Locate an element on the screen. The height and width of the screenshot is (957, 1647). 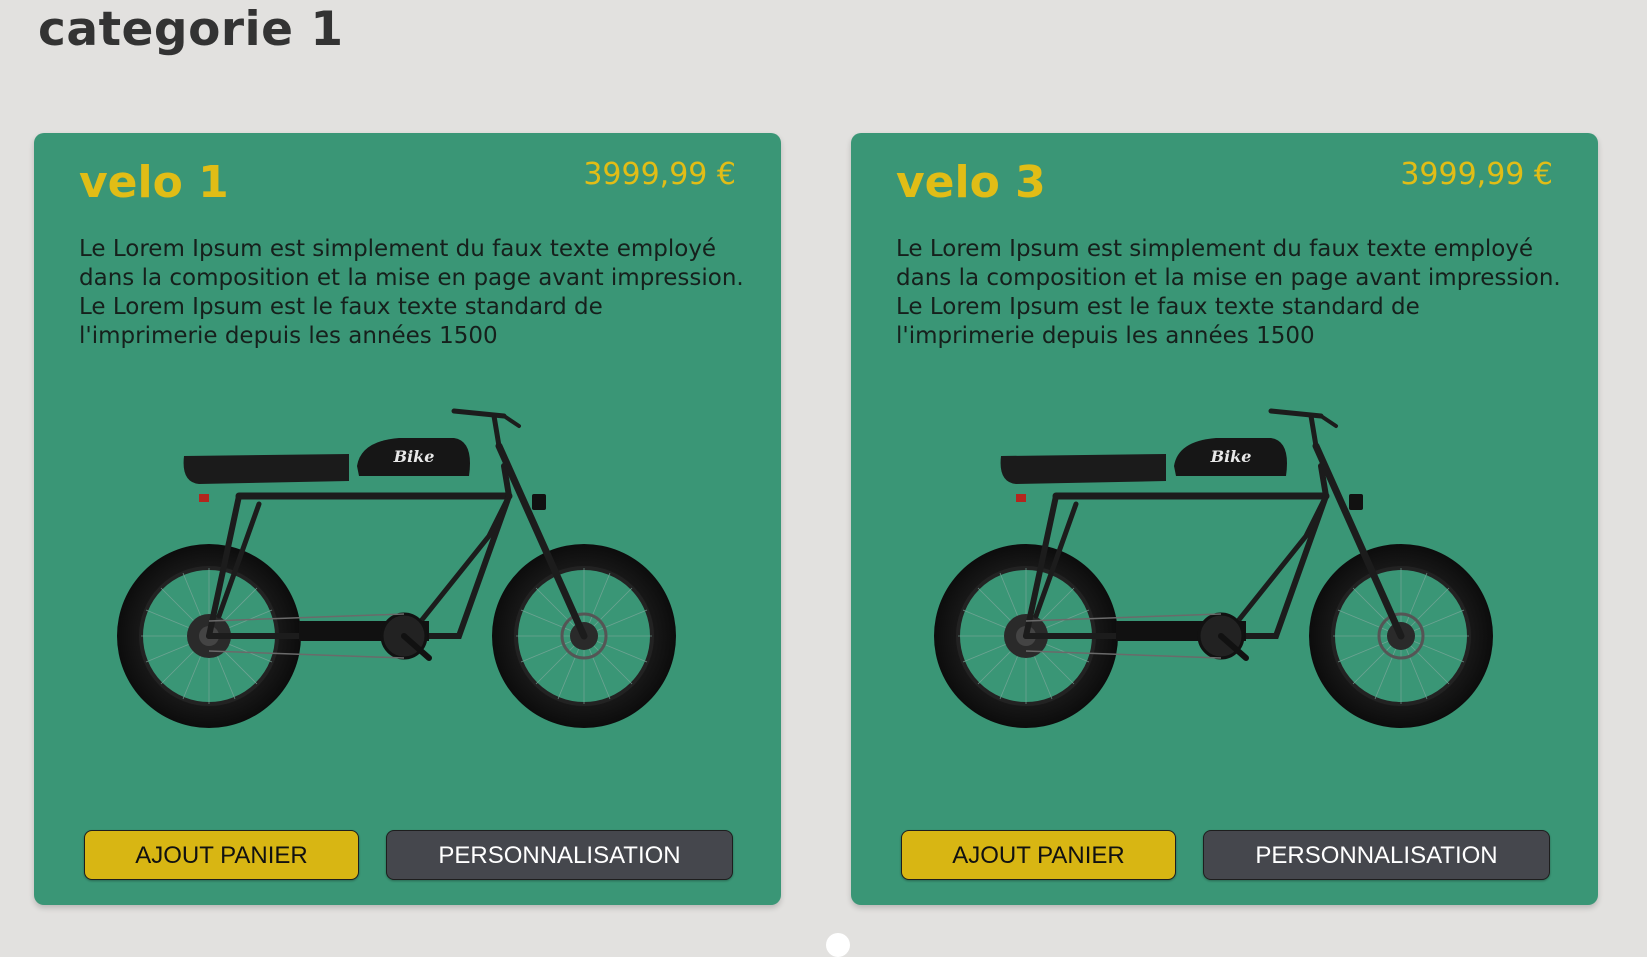
product-name: velo 1 is located at coordinates (154, 182).